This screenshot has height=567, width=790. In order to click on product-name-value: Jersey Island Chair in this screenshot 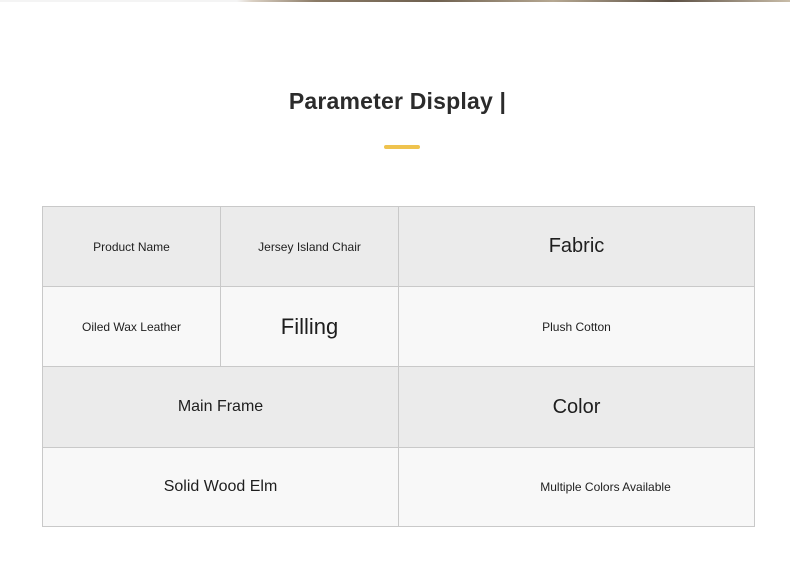, I will do `click(310, 247)`.